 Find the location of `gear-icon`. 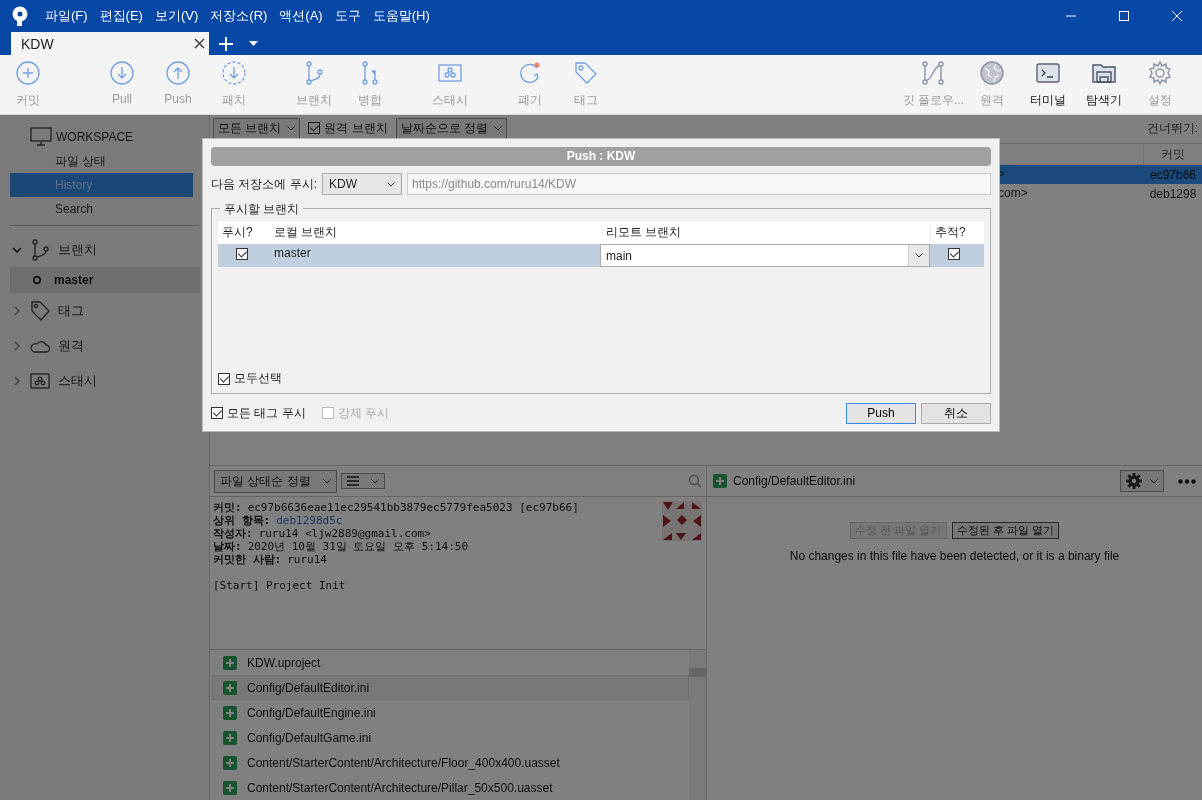

gear-icon is located at coordinates (1134, 481).